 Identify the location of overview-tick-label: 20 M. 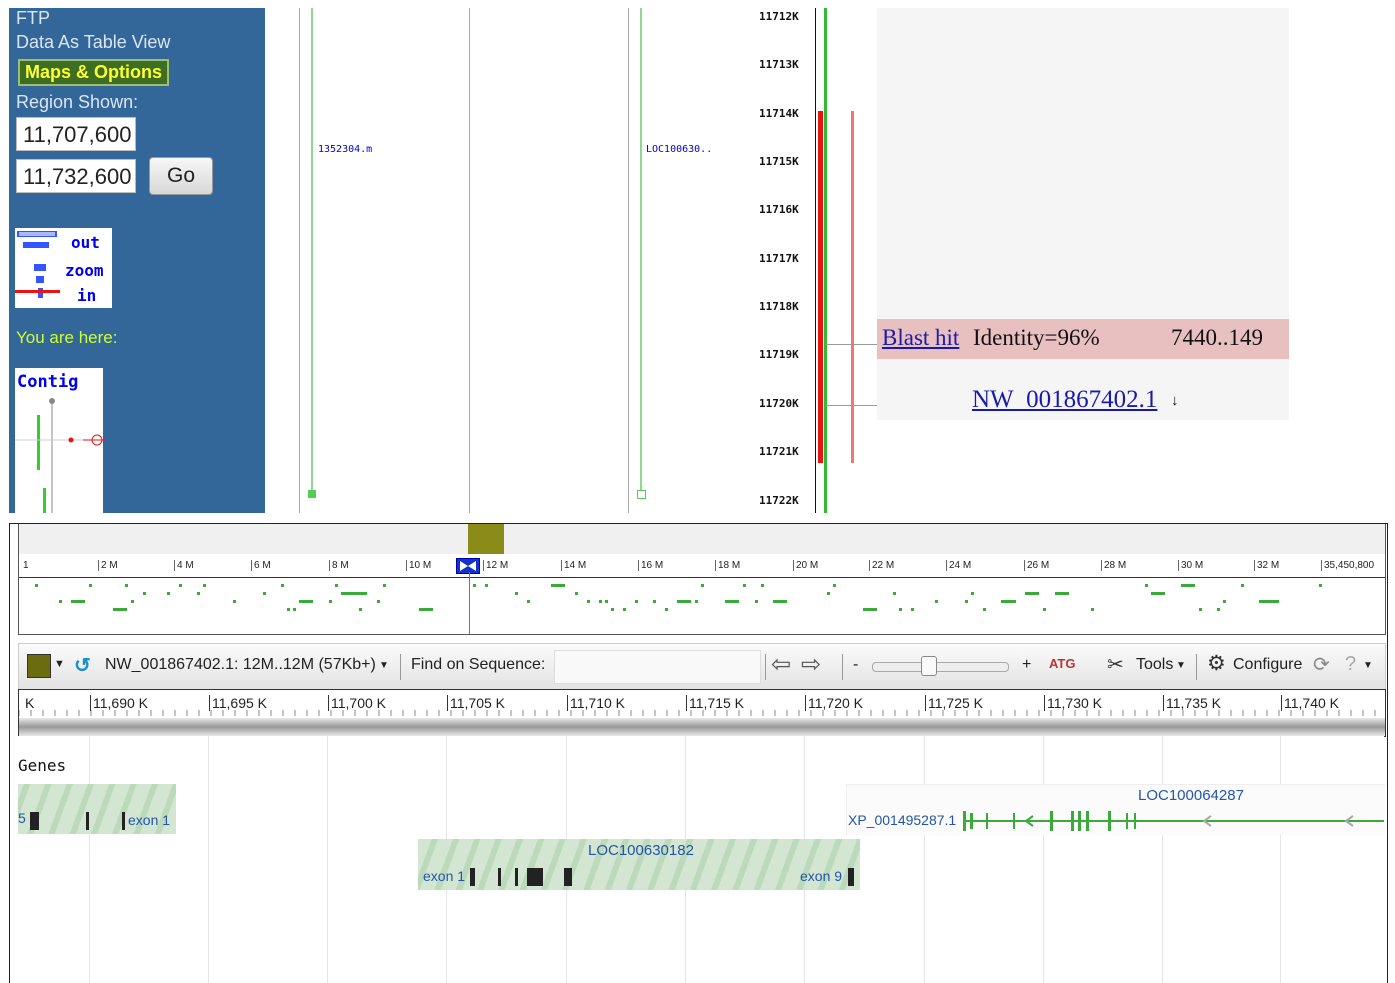
(805, 565).